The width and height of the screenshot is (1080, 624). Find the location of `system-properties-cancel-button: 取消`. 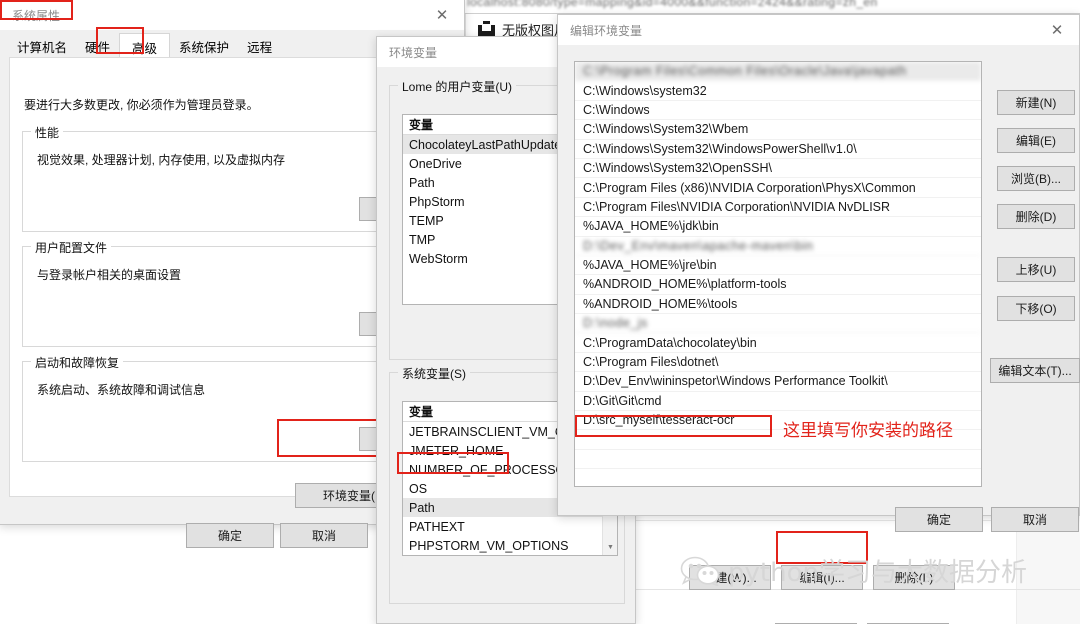

system-properties-cancel-button: 取消 is located at coordinates (324, 535).